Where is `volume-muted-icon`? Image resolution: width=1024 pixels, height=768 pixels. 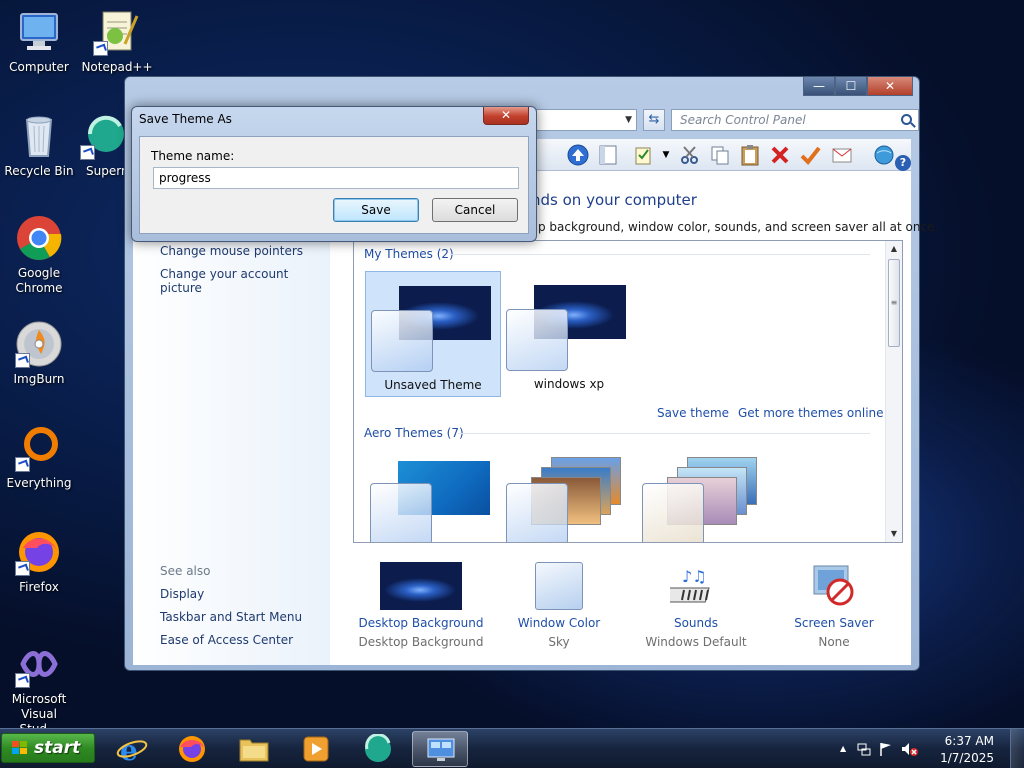 volume-muted-icon is located at coordinates (909, 750).